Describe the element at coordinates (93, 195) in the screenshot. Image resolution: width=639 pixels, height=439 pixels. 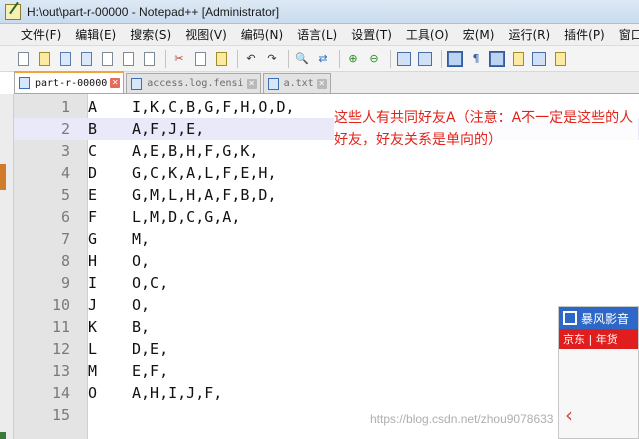
I see `user-key: E` at that location.